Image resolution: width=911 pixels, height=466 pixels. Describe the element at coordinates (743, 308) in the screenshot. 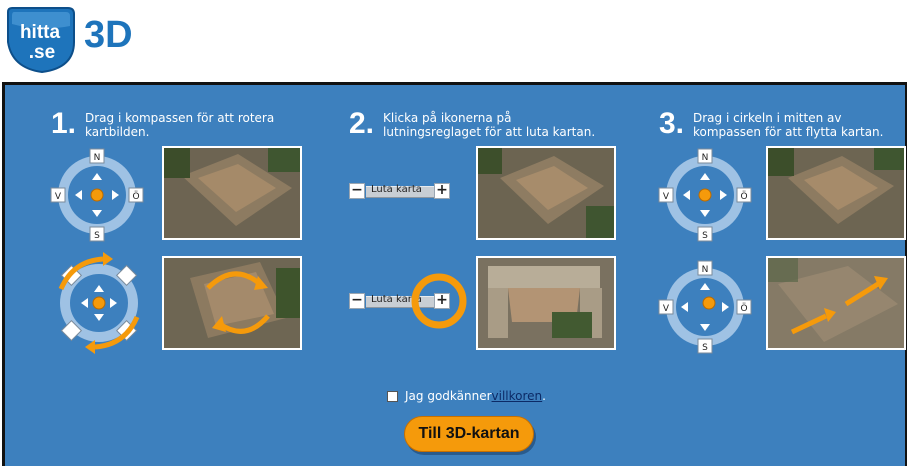

I see `compass4-east-label: Ö` at that location.